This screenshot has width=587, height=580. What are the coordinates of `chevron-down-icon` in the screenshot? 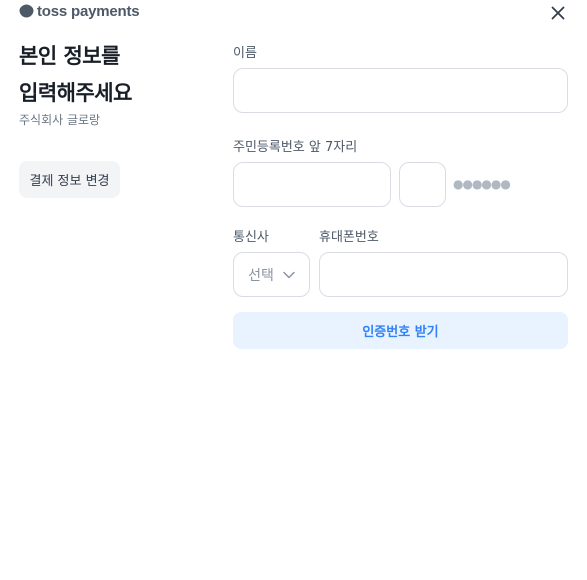 It's located at (289, 274).